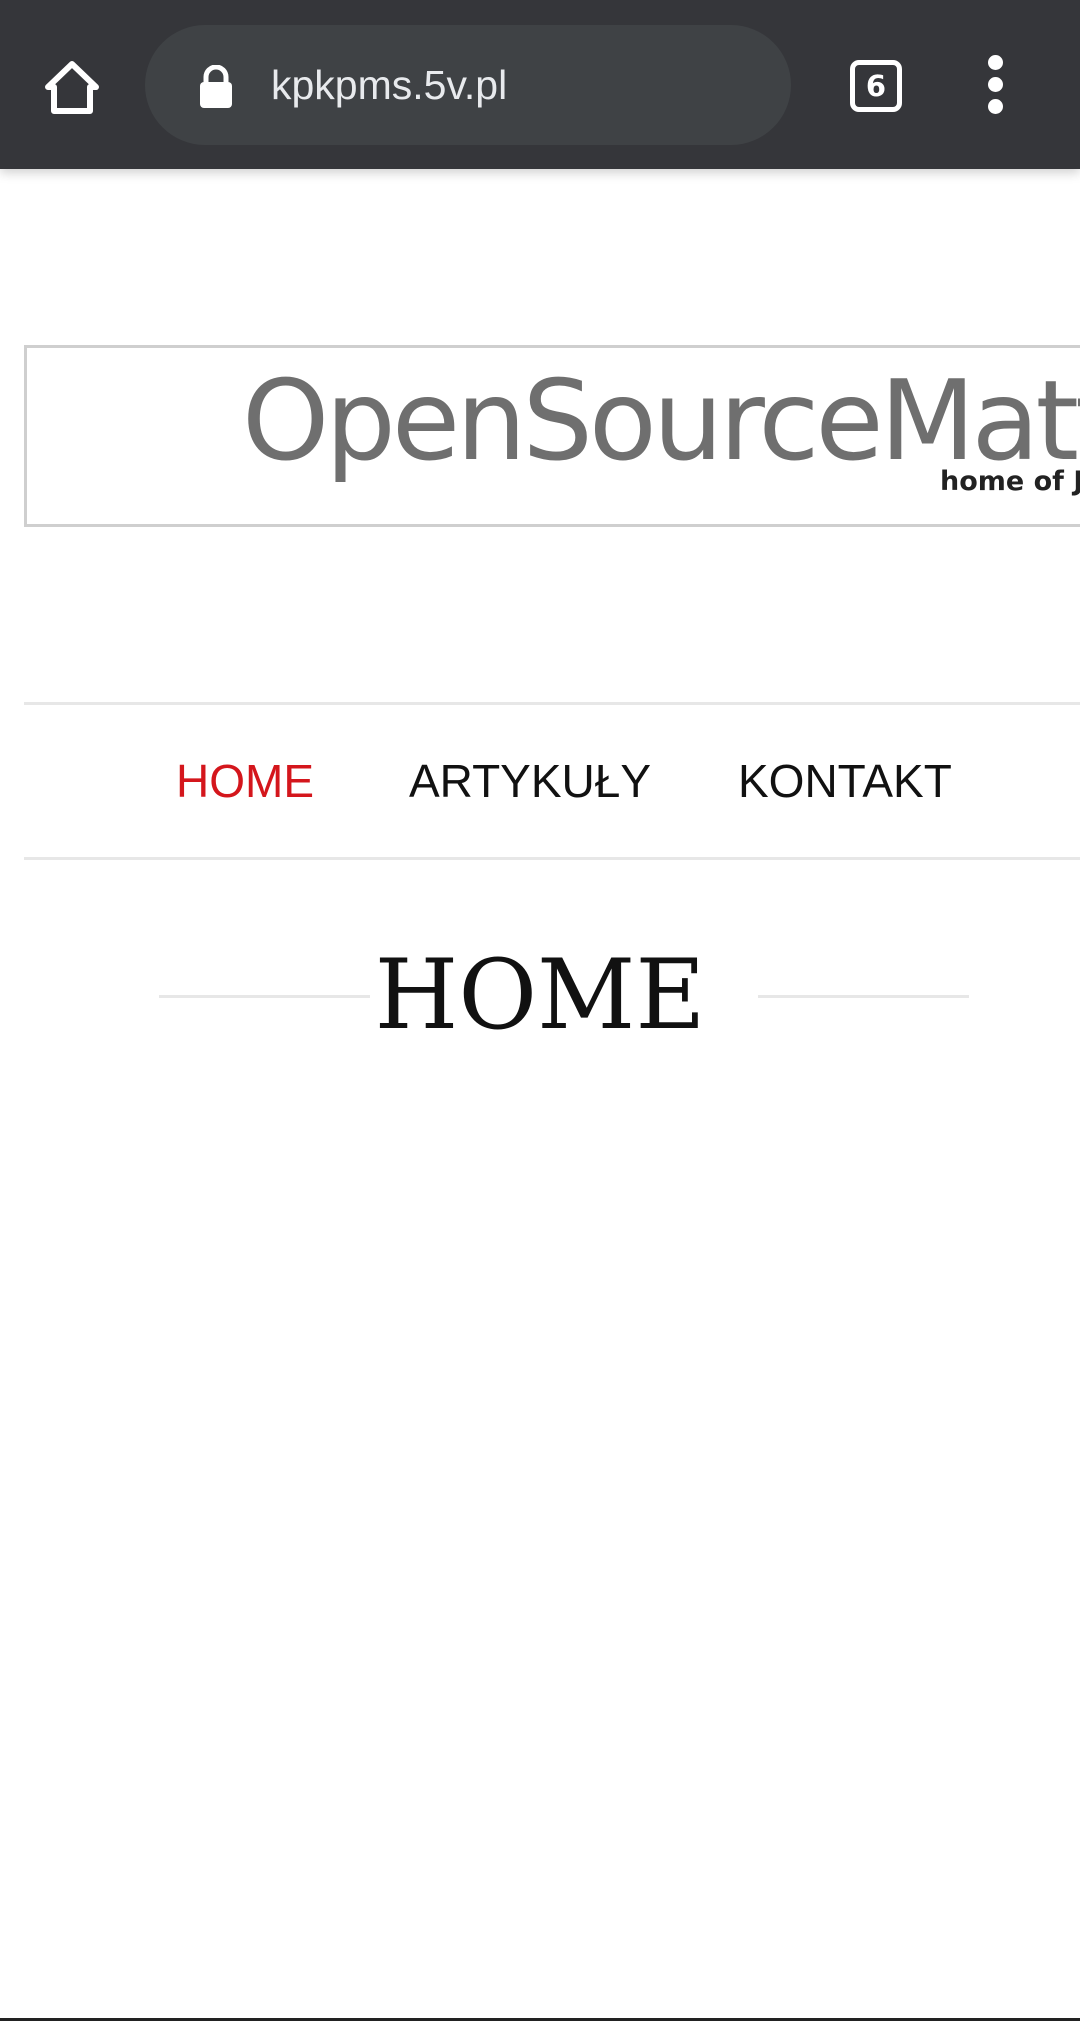 The image size is (1080, 2021). I want to click on banner-logo-text: OpenSourceMatte, so click(661, 421).